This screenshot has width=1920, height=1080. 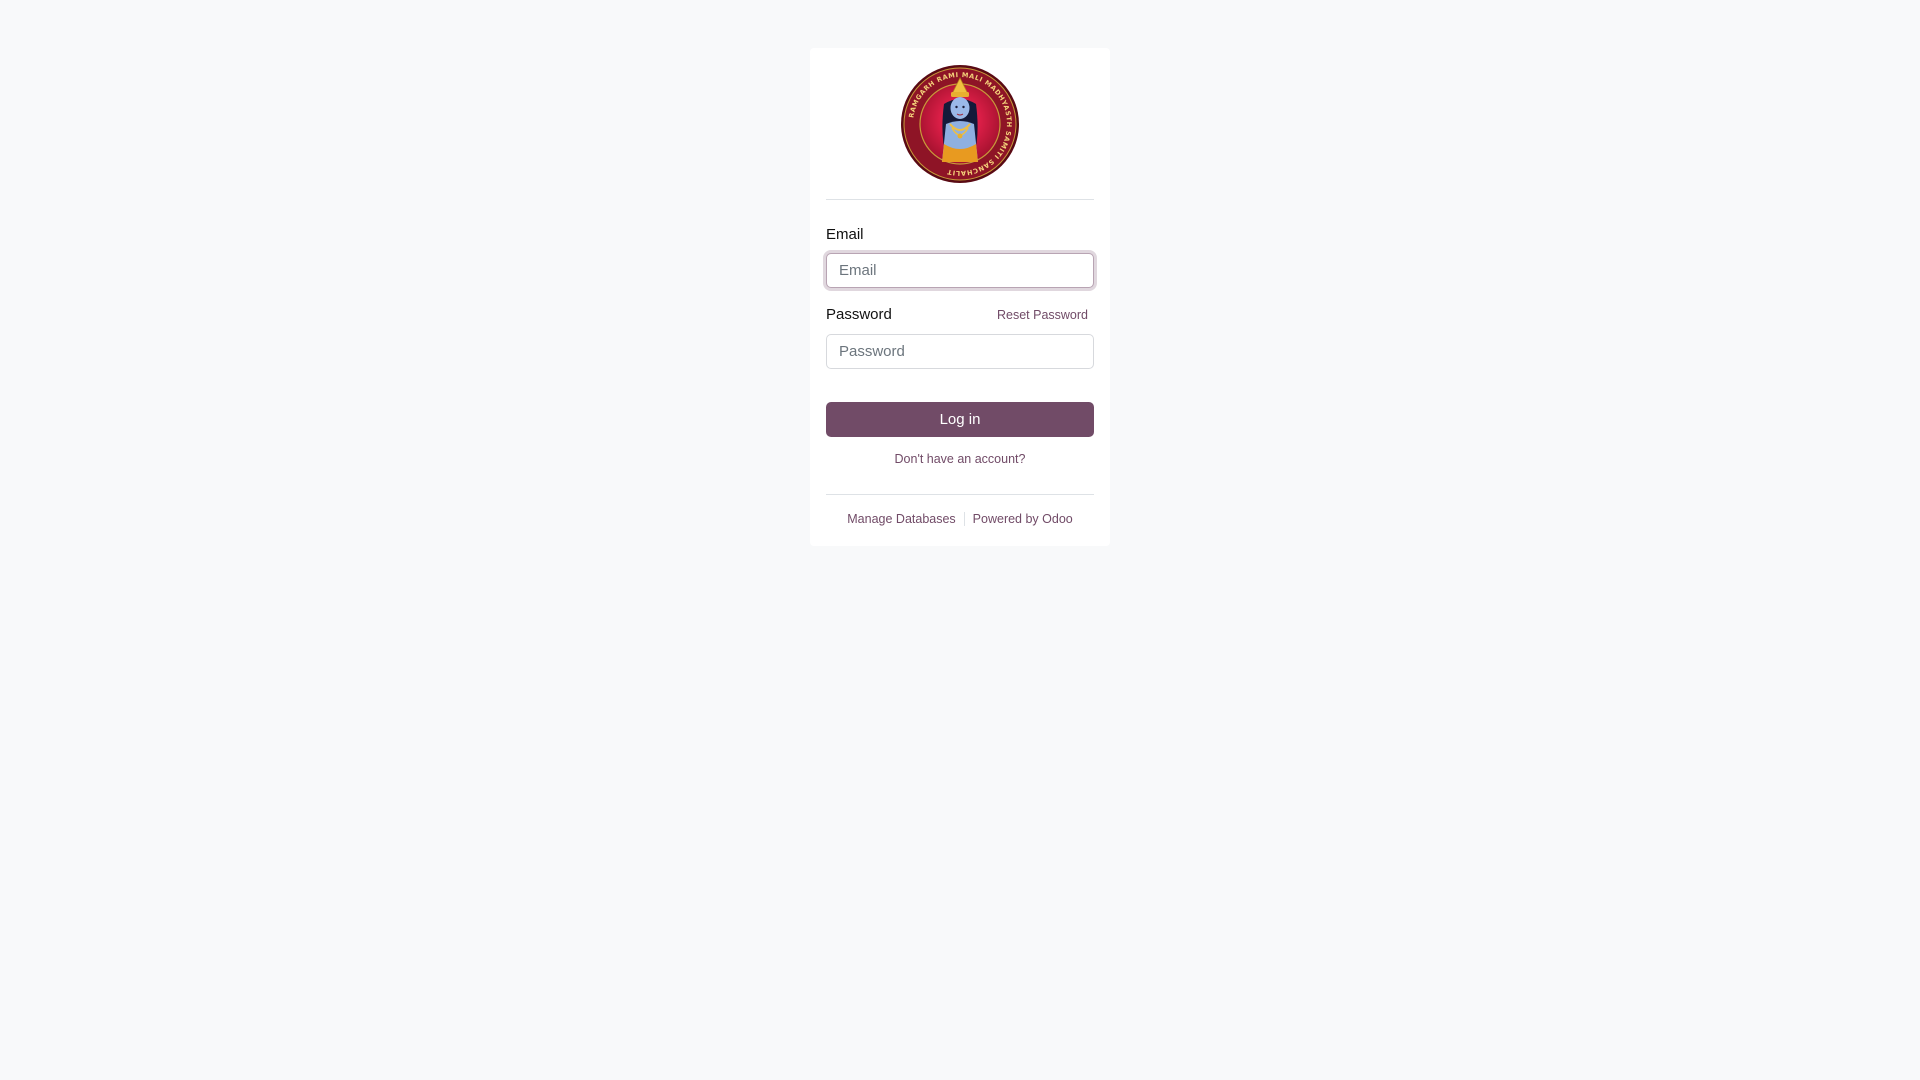 I want to click on password-label: Password, so click(x=859, y=314).